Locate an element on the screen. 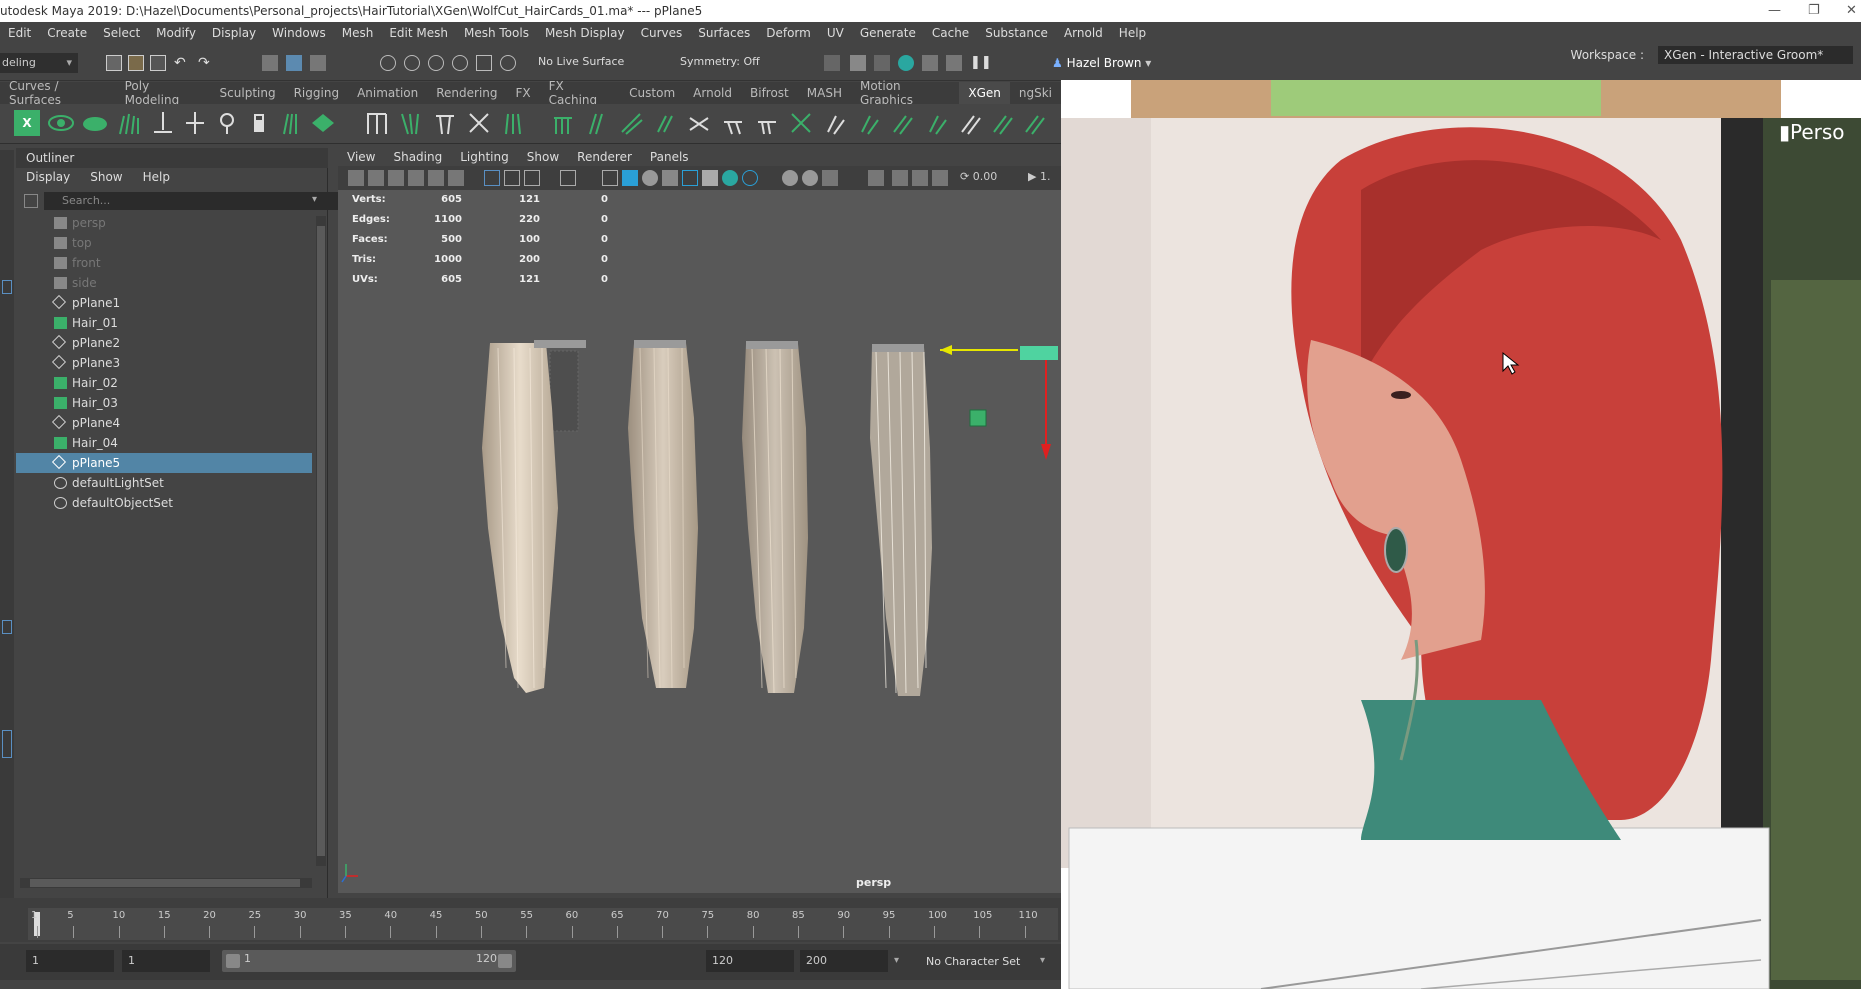 This screenshot has height=989, width=1861. tab-curves-surfaces: Curves / Surfaces is located at coordinates (58, 93).